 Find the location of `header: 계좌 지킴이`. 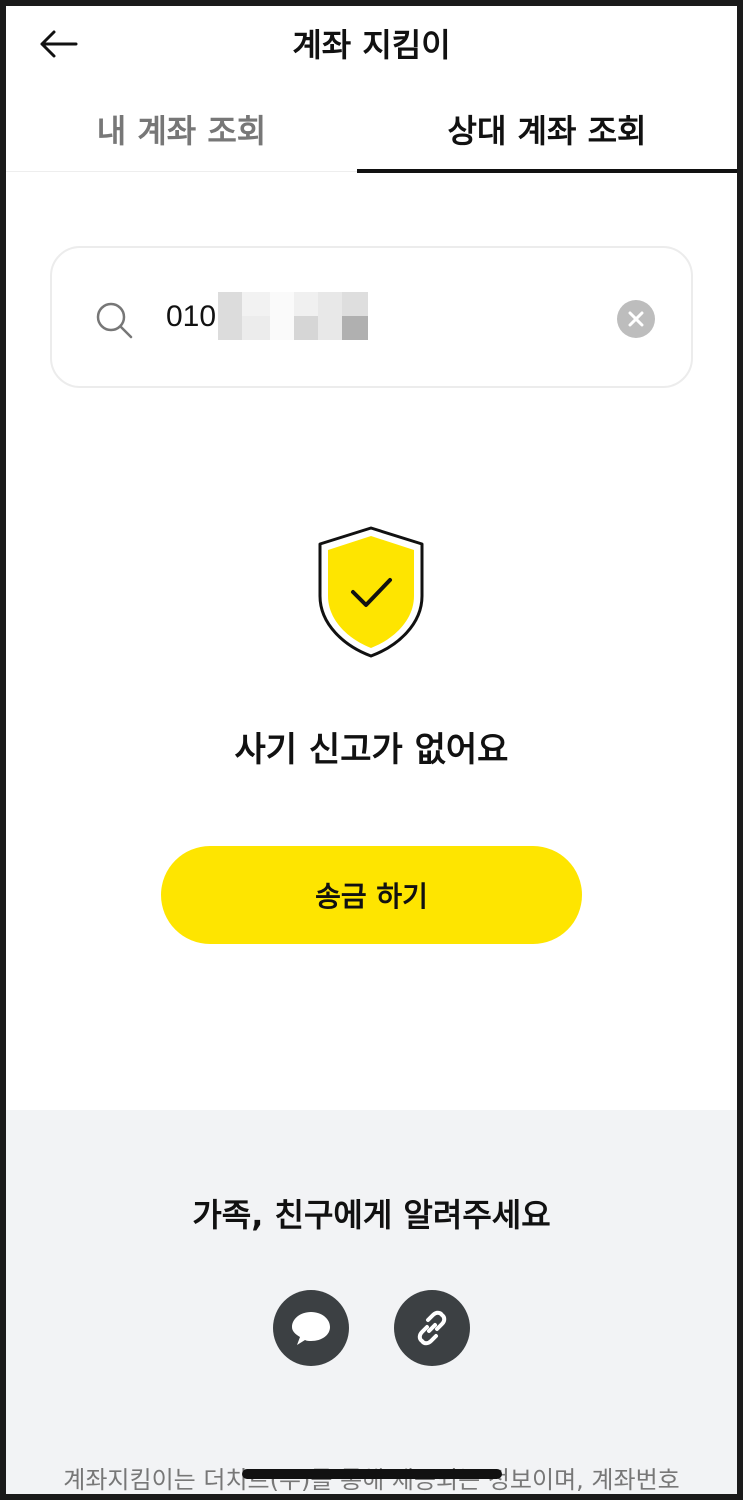

header: 계좌 지킴이 is located at coordinates (371, 41).